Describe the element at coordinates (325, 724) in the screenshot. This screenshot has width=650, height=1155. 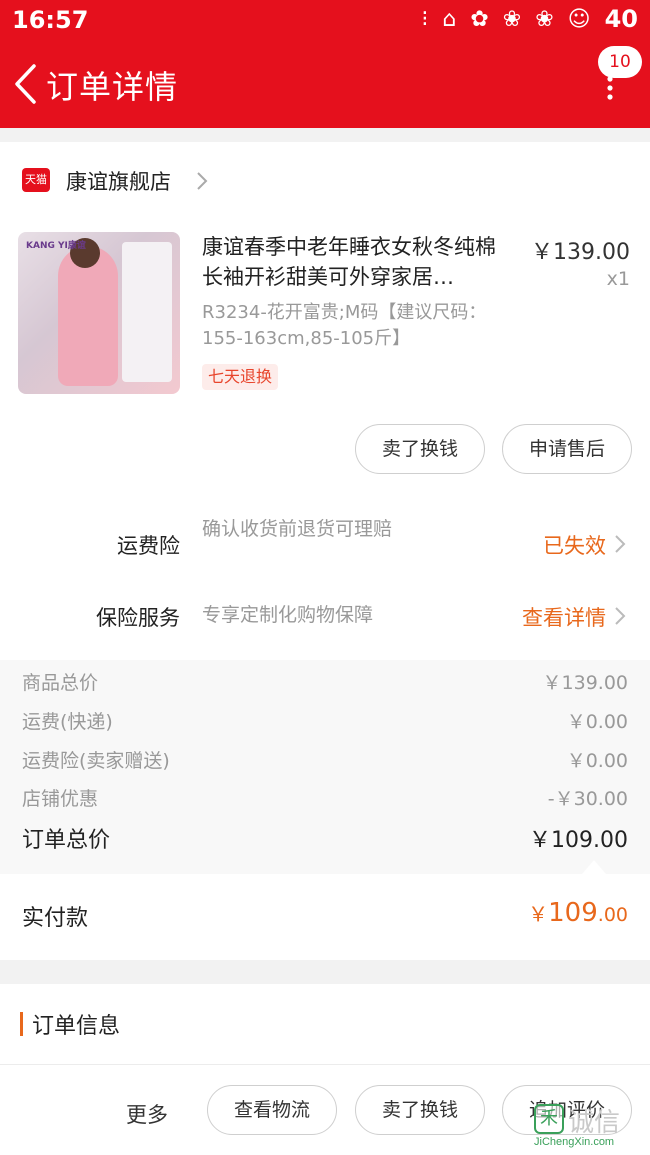
I see `summary-row-shipping: 运费(快递) ￥0.00` at that location.